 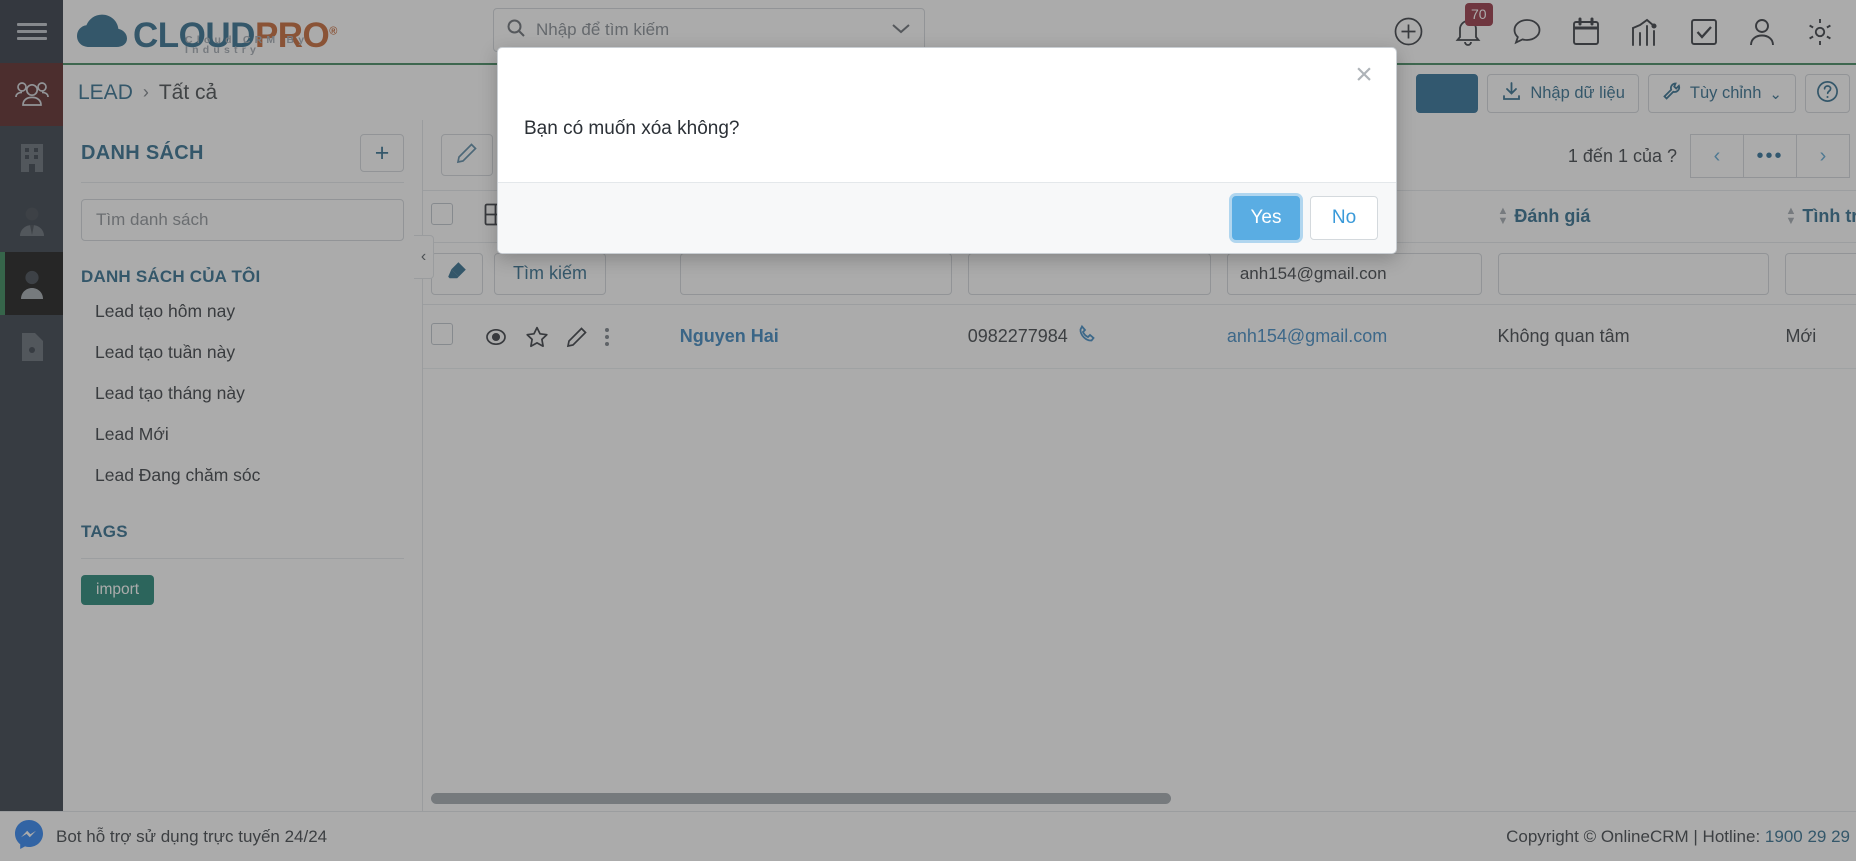 What do you see at coordinates (947, 150) in the screenshot?
I see `confirm-delete-dialog: × Bạn có muốn xóa không? Yes No` at bounding box center [947, 150].